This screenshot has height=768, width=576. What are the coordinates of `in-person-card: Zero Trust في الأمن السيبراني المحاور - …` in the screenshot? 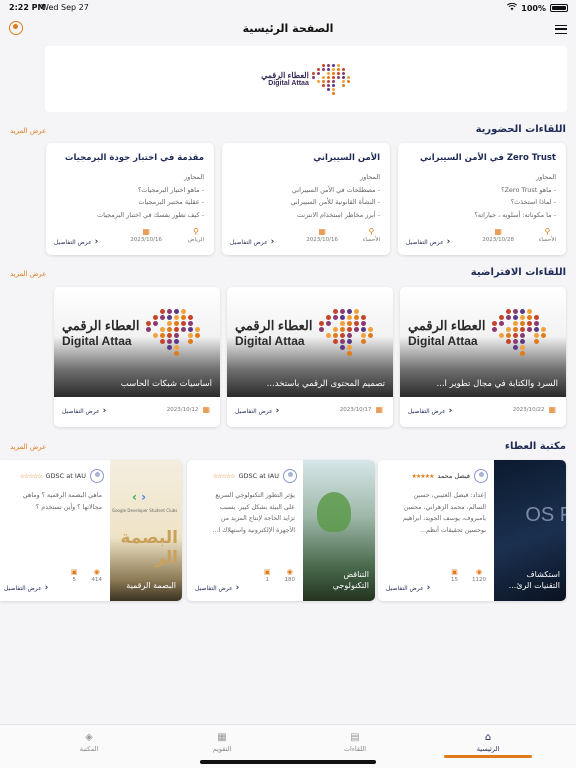 It's located at (482, 199).